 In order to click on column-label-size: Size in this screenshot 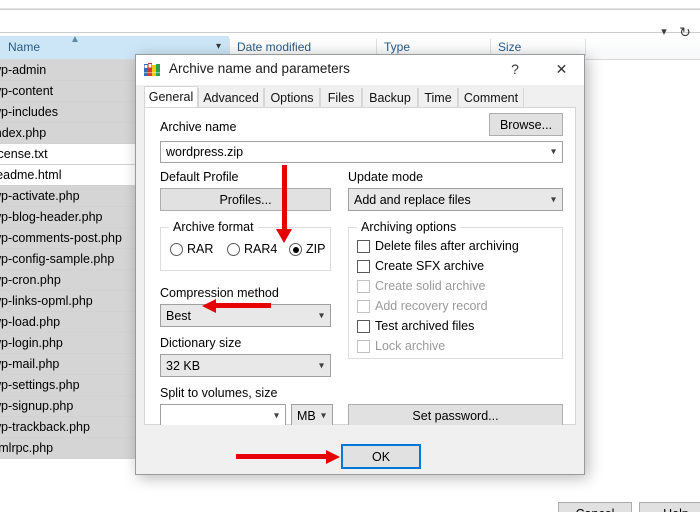, I will do `click(510, 47)`.